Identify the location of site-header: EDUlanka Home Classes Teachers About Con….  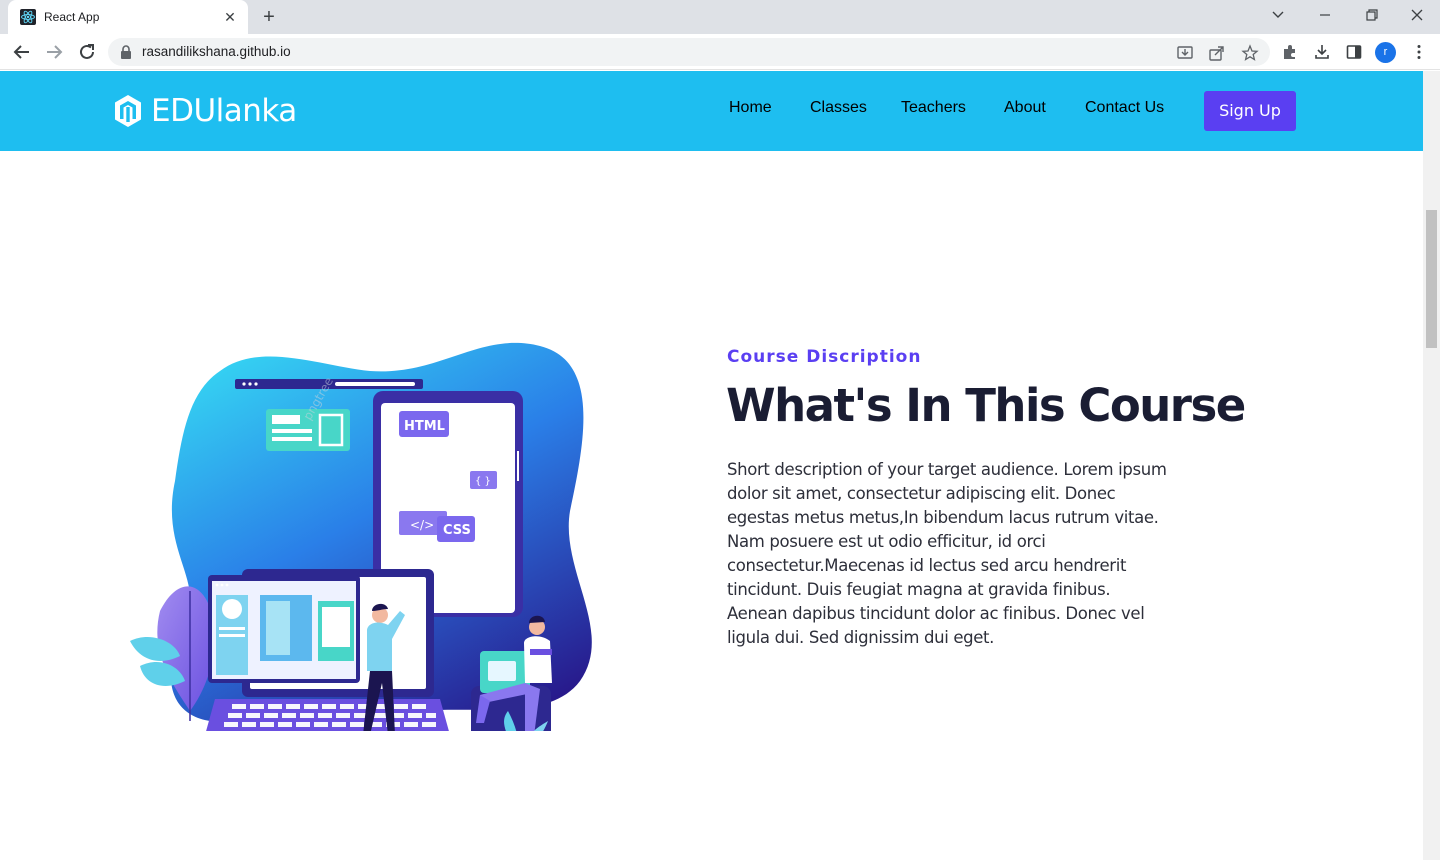
(711, 111).